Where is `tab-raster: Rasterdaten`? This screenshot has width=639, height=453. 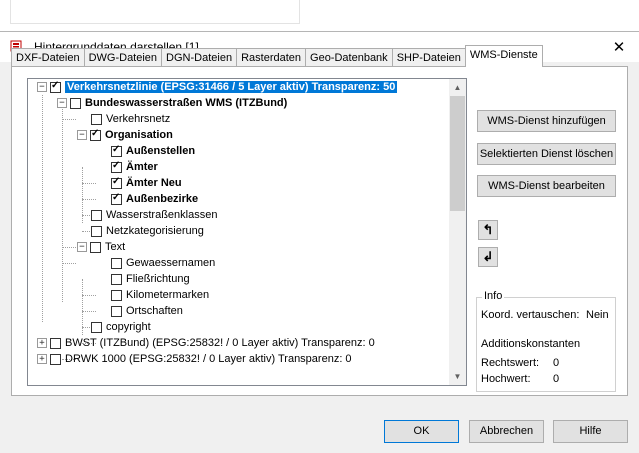
tab-raster: Rasterdaten is located at coordinates (271, 57).